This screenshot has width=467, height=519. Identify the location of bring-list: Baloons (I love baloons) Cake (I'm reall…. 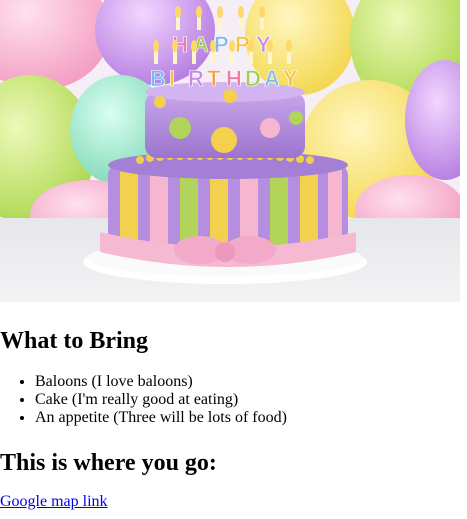
(143, 400).